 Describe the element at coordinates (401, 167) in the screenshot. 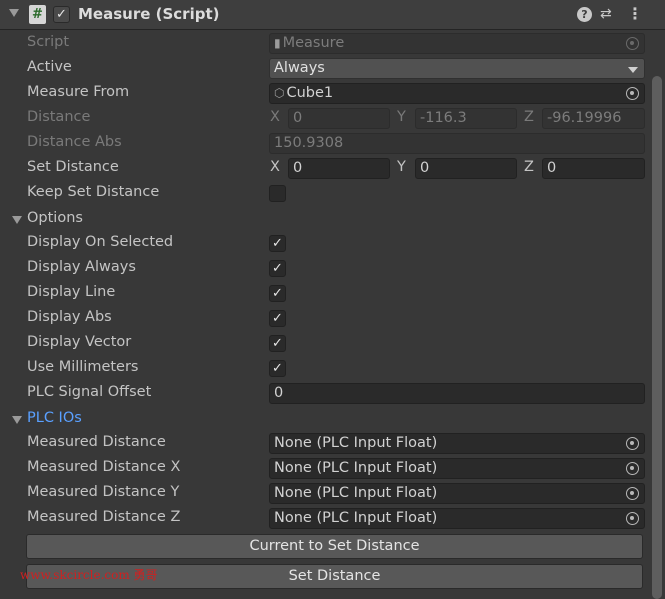

I see `set-distance-y-axis: Y` at that location.